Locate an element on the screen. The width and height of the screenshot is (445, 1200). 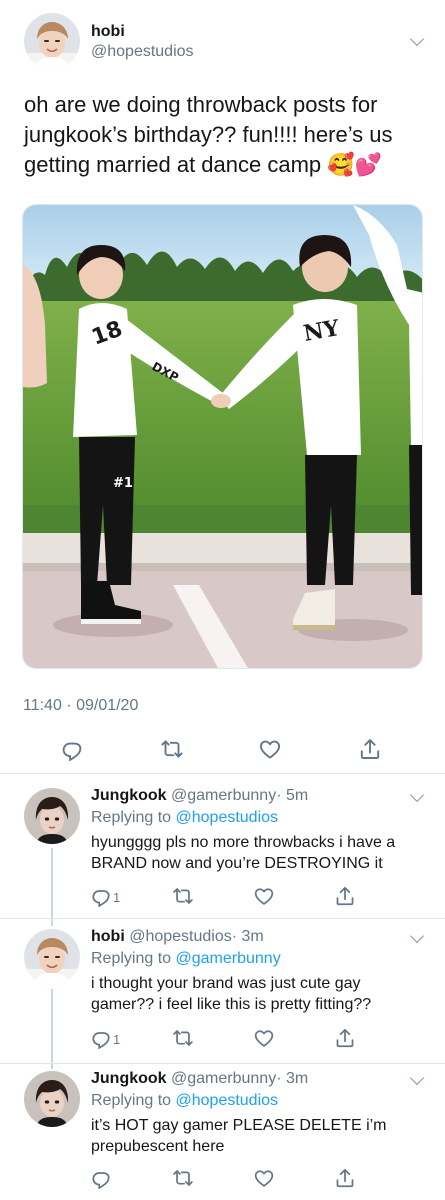
reply-header: Jungkook @gamerbunny· 3m is located at coordinates (199, 1079).